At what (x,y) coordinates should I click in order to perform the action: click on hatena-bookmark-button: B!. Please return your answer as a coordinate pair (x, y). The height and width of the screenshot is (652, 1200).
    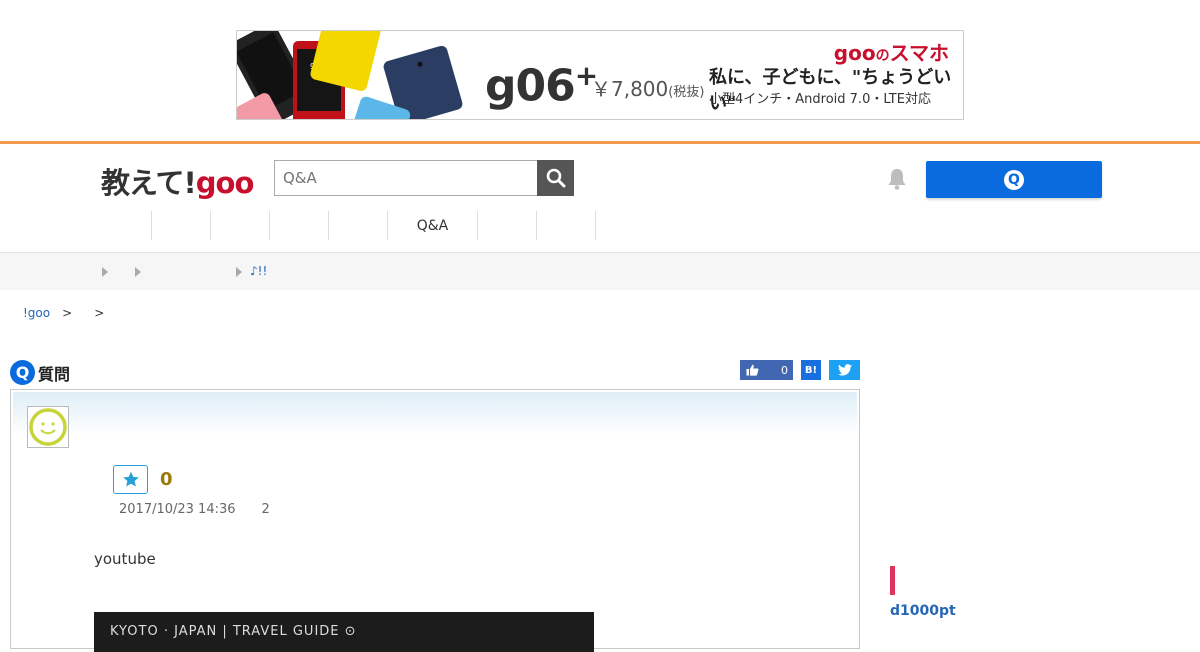
    Looking at the image, I should click on (811, 370).